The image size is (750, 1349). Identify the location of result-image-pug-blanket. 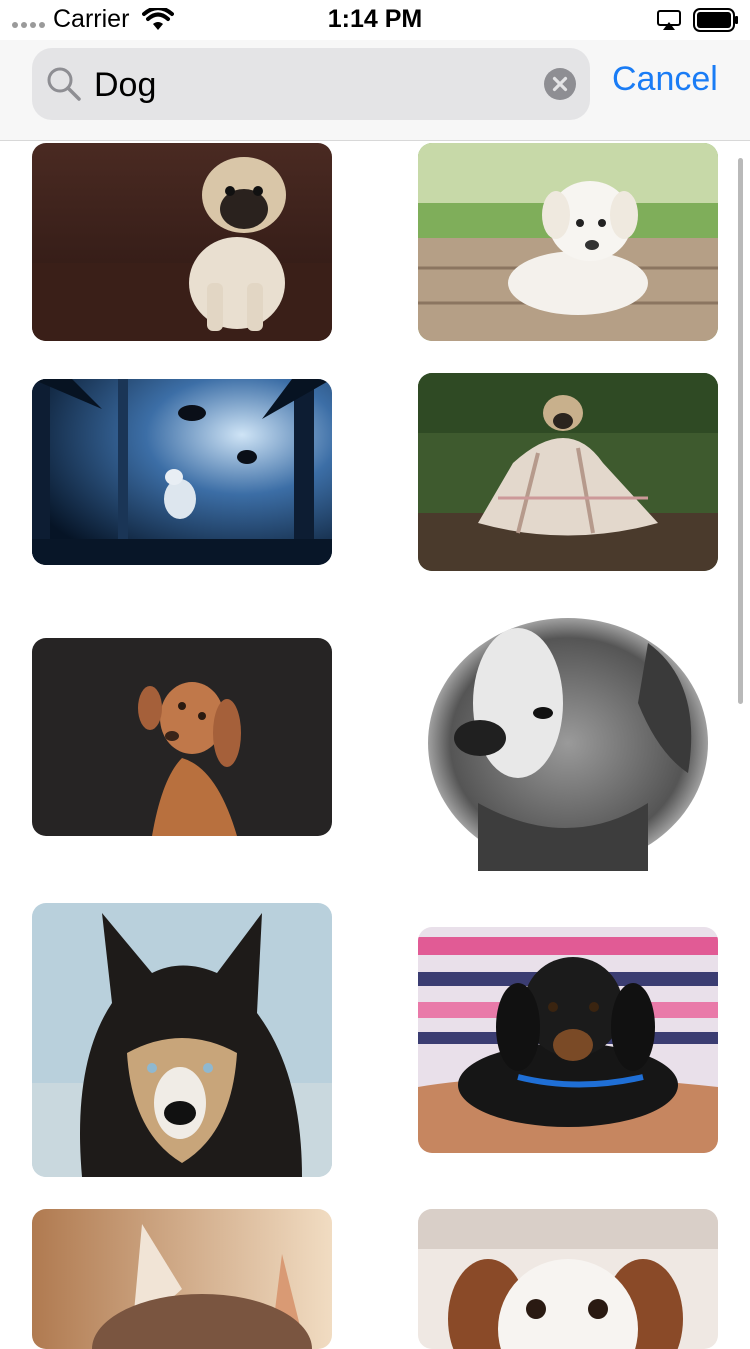
(568, 472).